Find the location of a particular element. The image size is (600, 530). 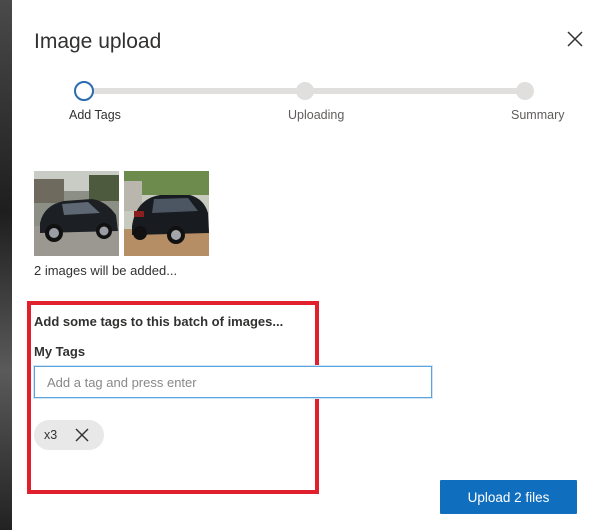

step-dot-uploading is located at coordinates (305, 91).